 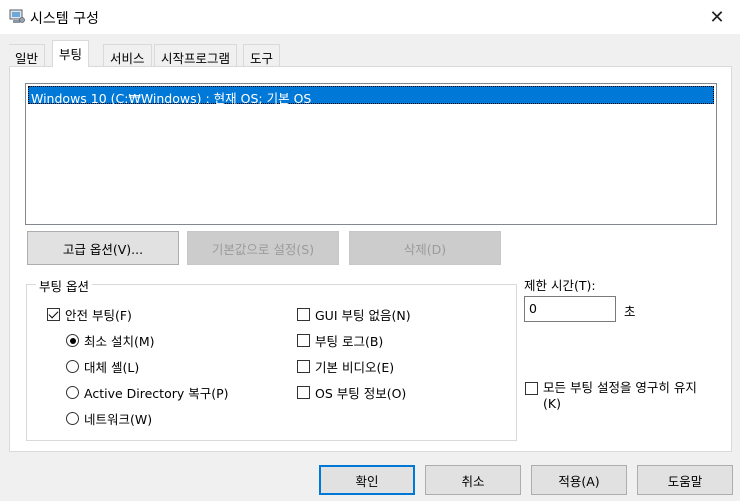 I want to click on network-radio: 네트워크(W), so click(x=109, y=418).